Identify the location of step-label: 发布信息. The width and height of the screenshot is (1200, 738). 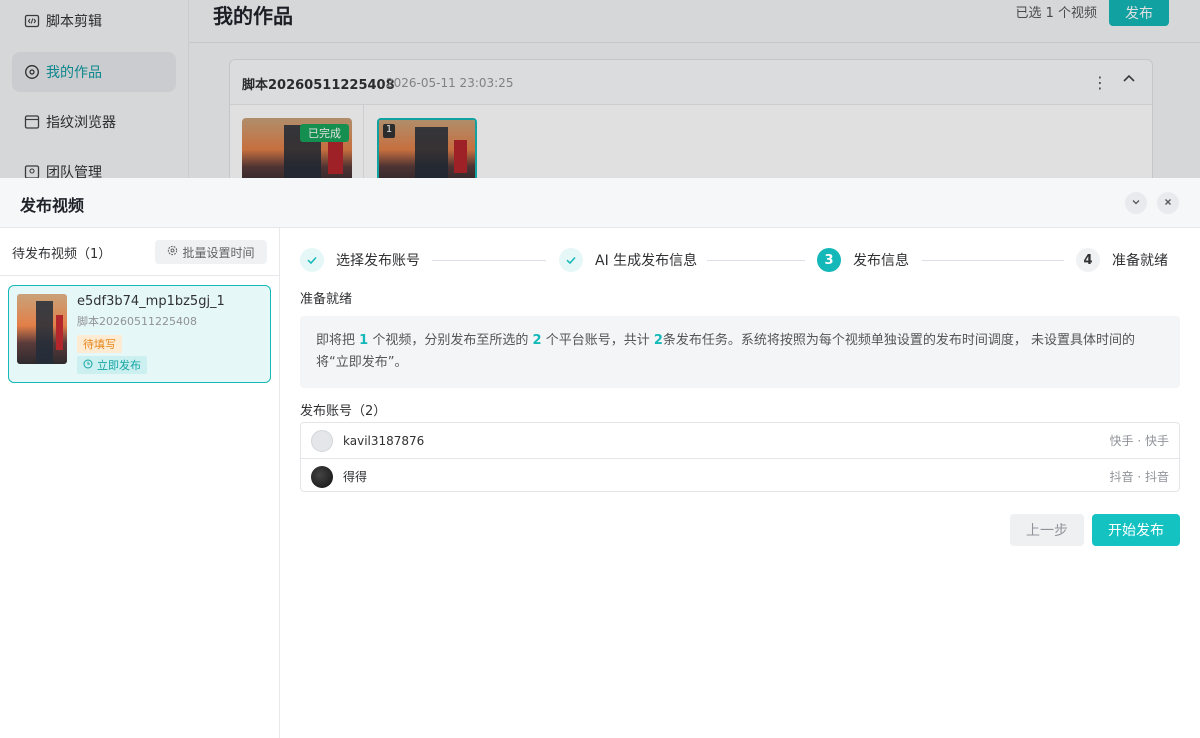
(881, 261).